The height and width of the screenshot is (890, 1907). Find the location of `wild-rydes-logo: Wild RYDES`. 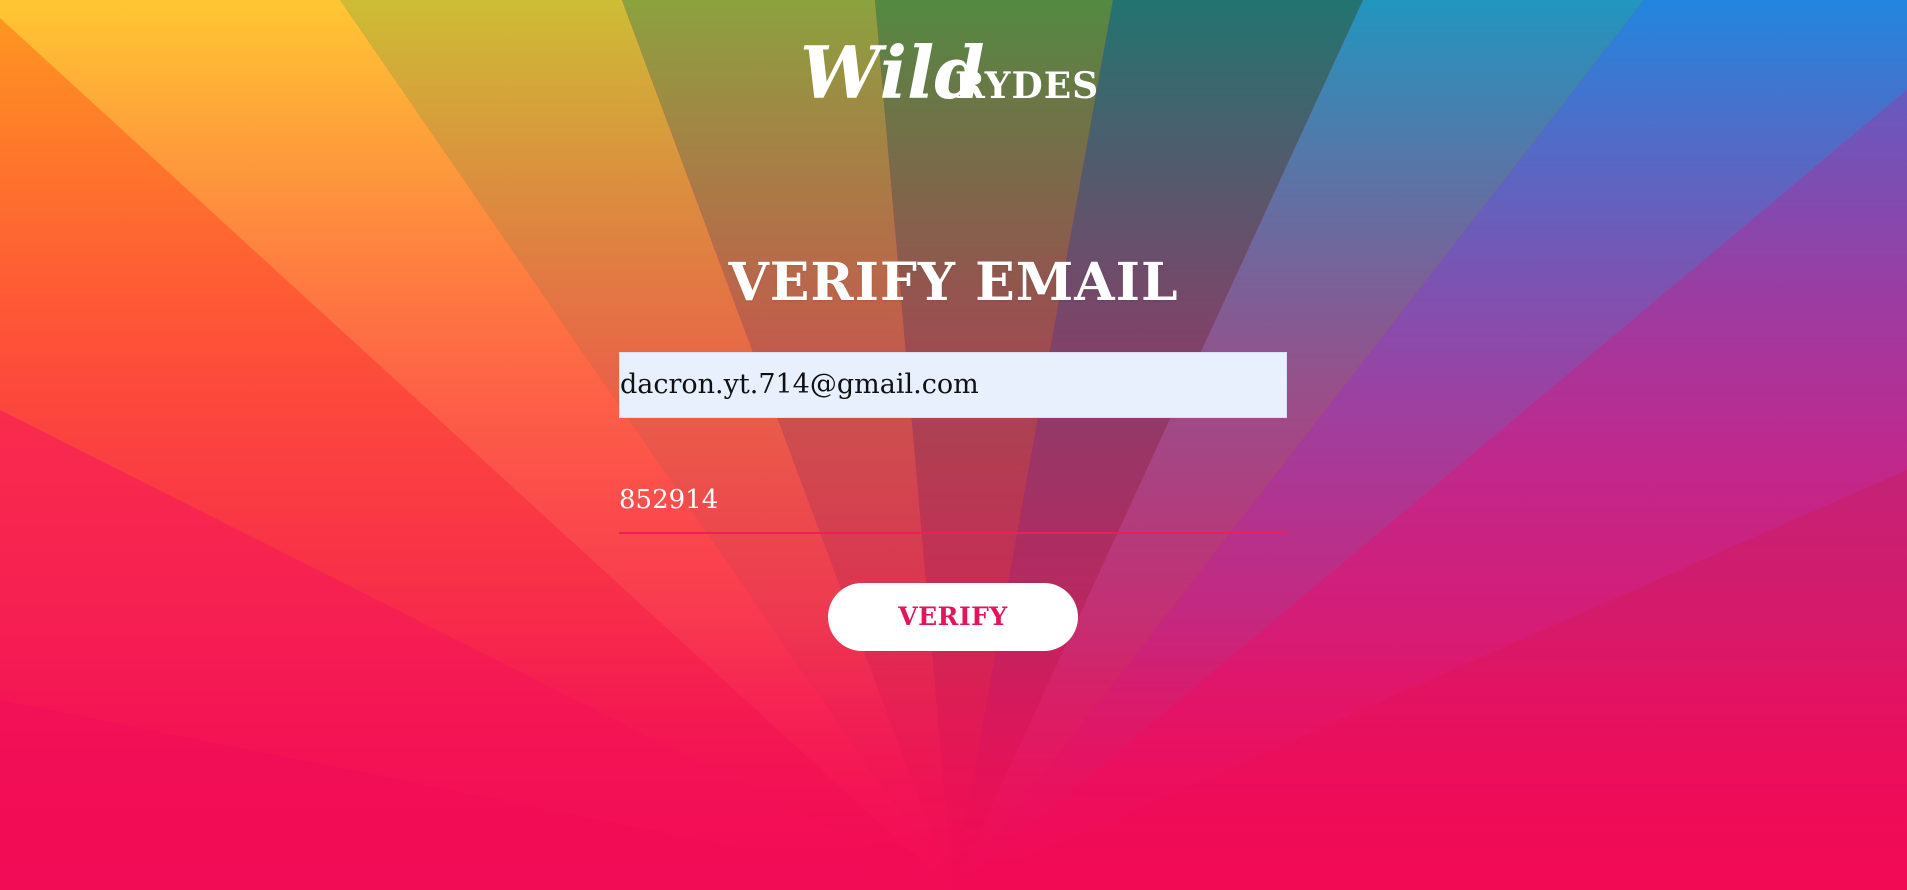

wild-rydes-logo: Wild RYDES is located at coordinates (955, 71).